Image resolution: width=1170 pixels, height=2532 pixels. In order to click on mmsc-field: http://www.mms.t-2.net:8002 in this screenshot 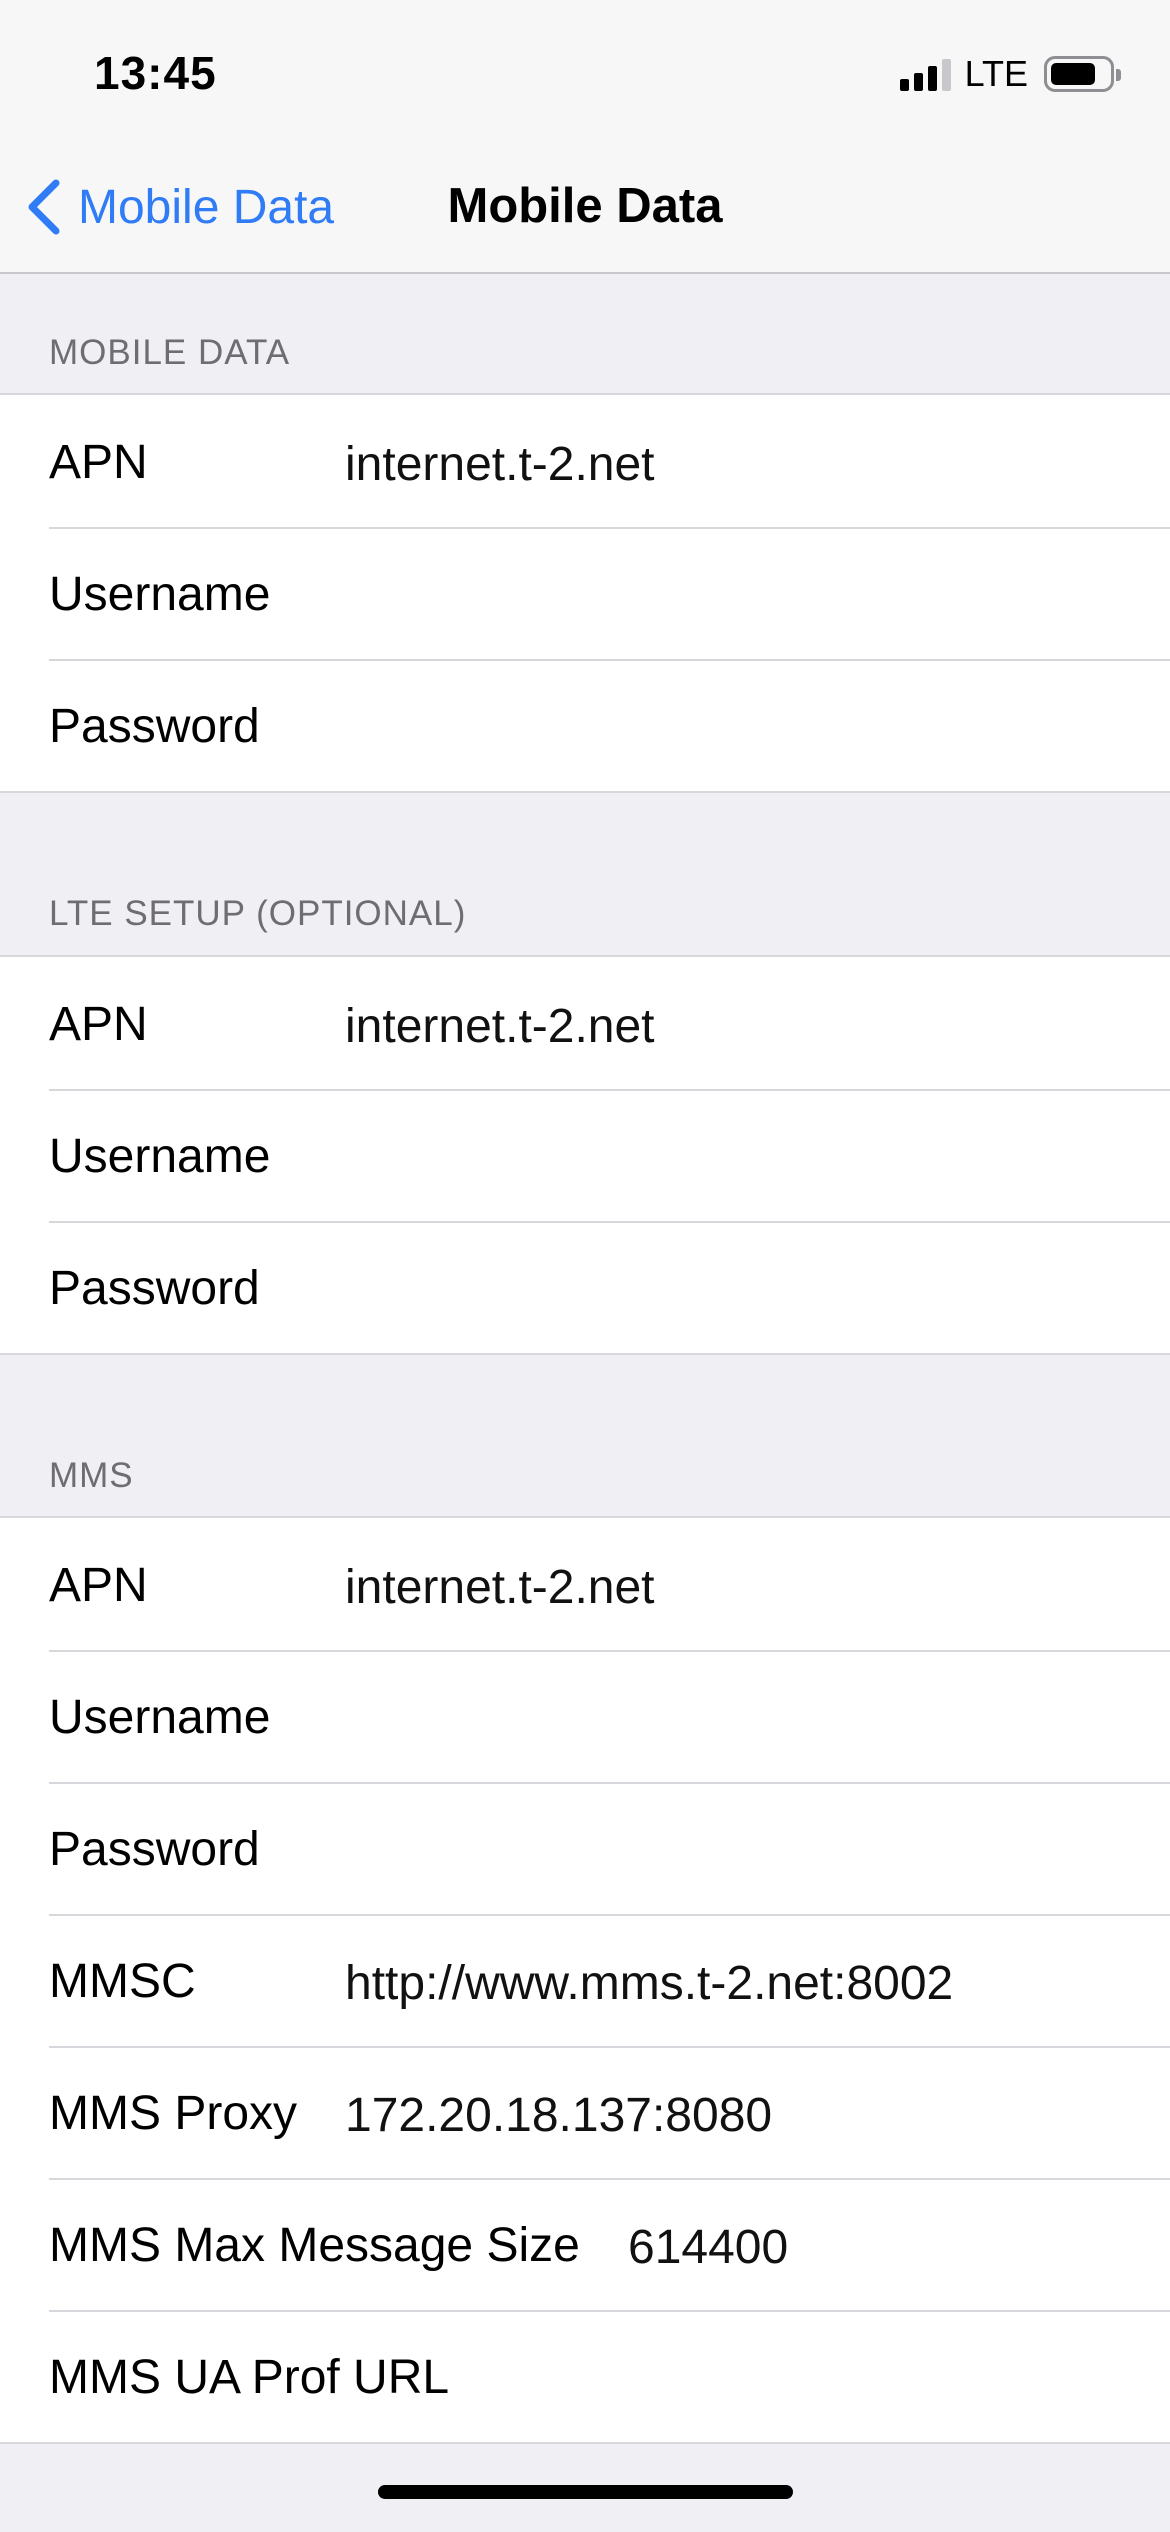, I will do `click(649, 1983)`.